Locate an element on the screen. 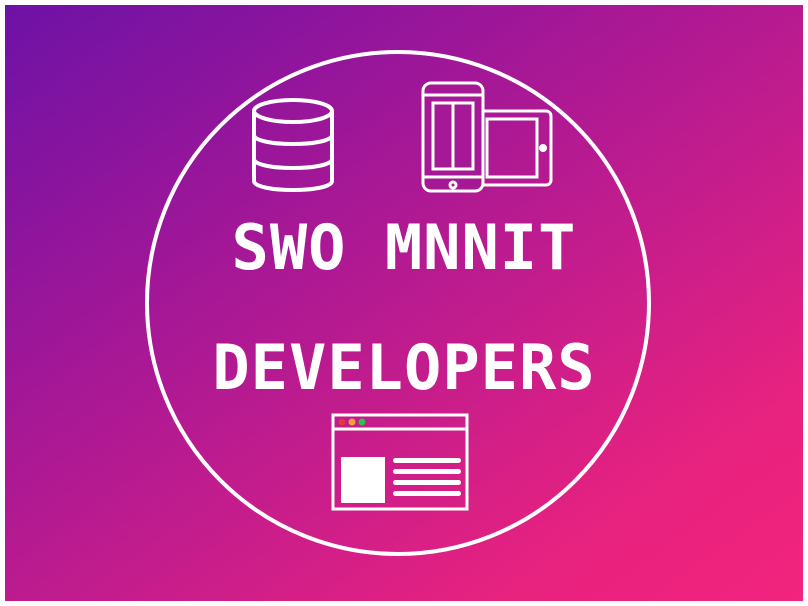 The height and width of the screenshot is (606, 808). devices-icon is located at coordinates (487, 137).